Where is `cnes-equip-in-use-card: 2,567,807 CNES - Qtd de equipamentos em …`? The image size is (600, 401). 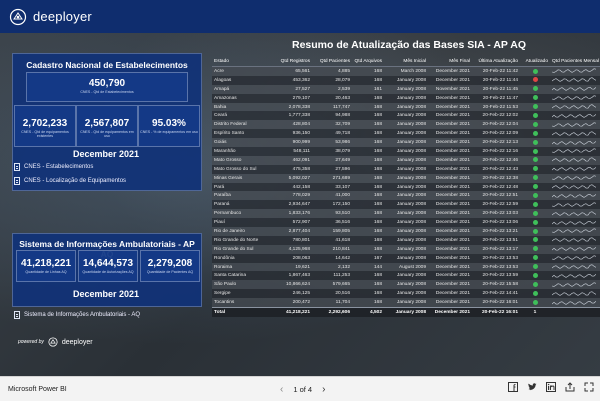 cnes-equip-in-use-card: 2,567,807 CNES - Qtd de equipamentos em … is located at coordinates (107, 126).